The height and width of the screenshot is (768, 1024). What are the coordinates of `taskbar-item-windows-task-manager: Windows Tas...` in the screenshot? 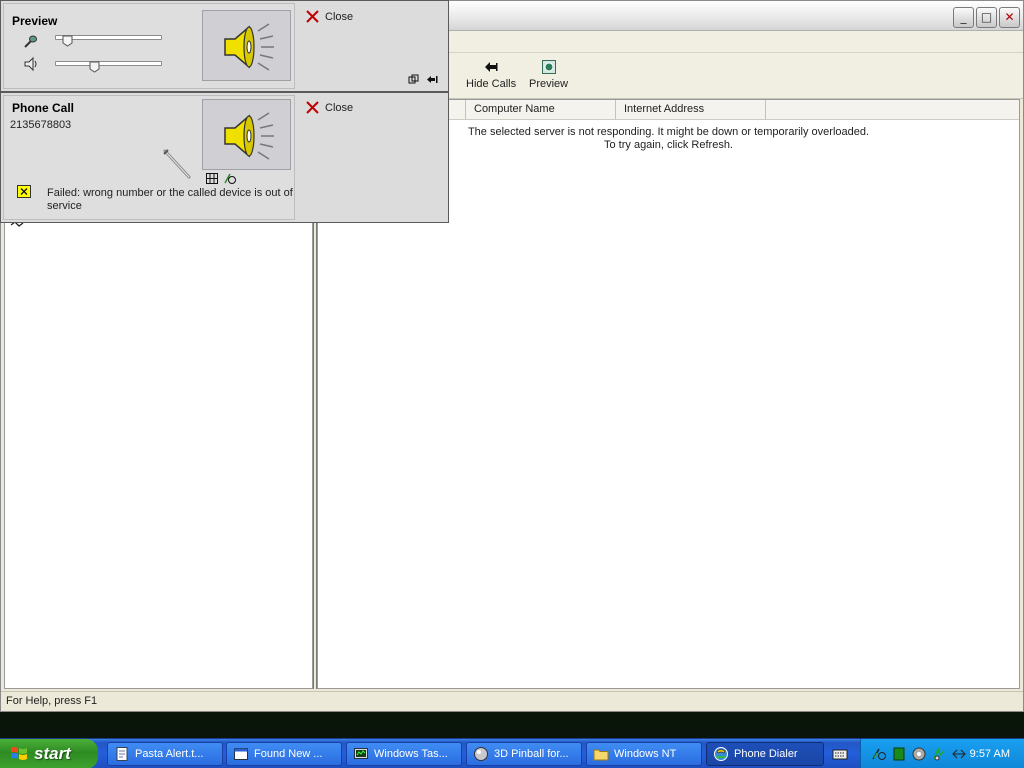 It's located at (404, 754).